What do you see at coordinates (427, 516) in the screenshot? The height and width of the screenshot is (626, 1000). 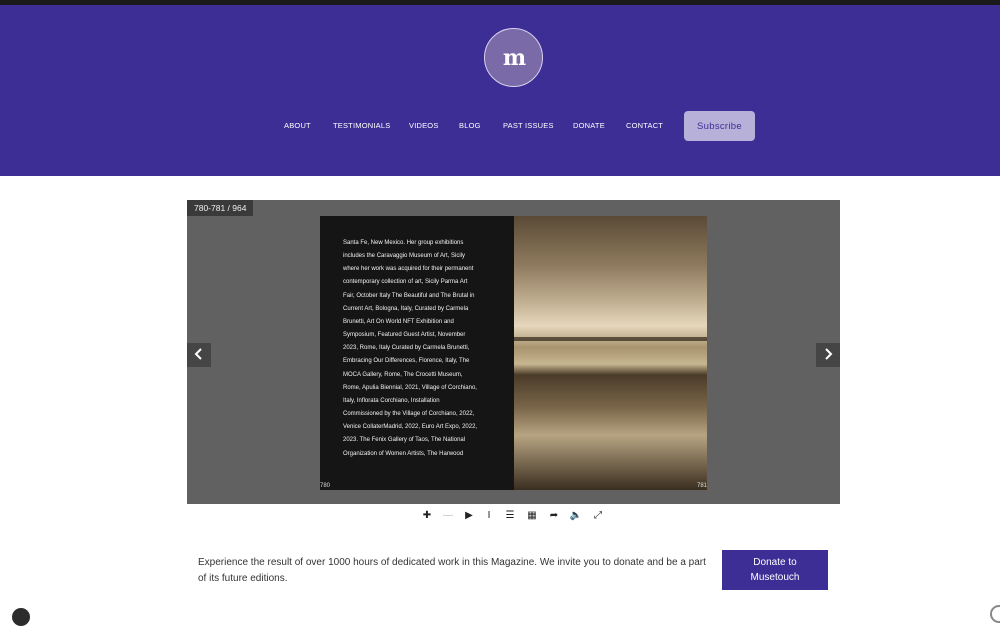 I see `zoom-in-icon: ✚` at bounding box center [427, 516].